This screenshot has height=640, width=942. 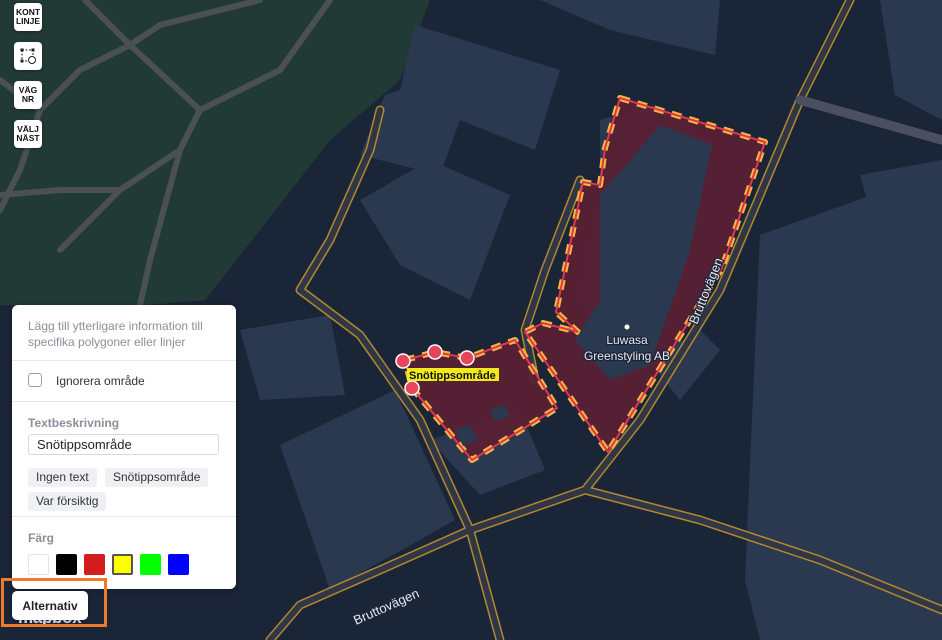 I want to click on preset-chip-ingen-text: Ingen text, so click(x=62, y=477).